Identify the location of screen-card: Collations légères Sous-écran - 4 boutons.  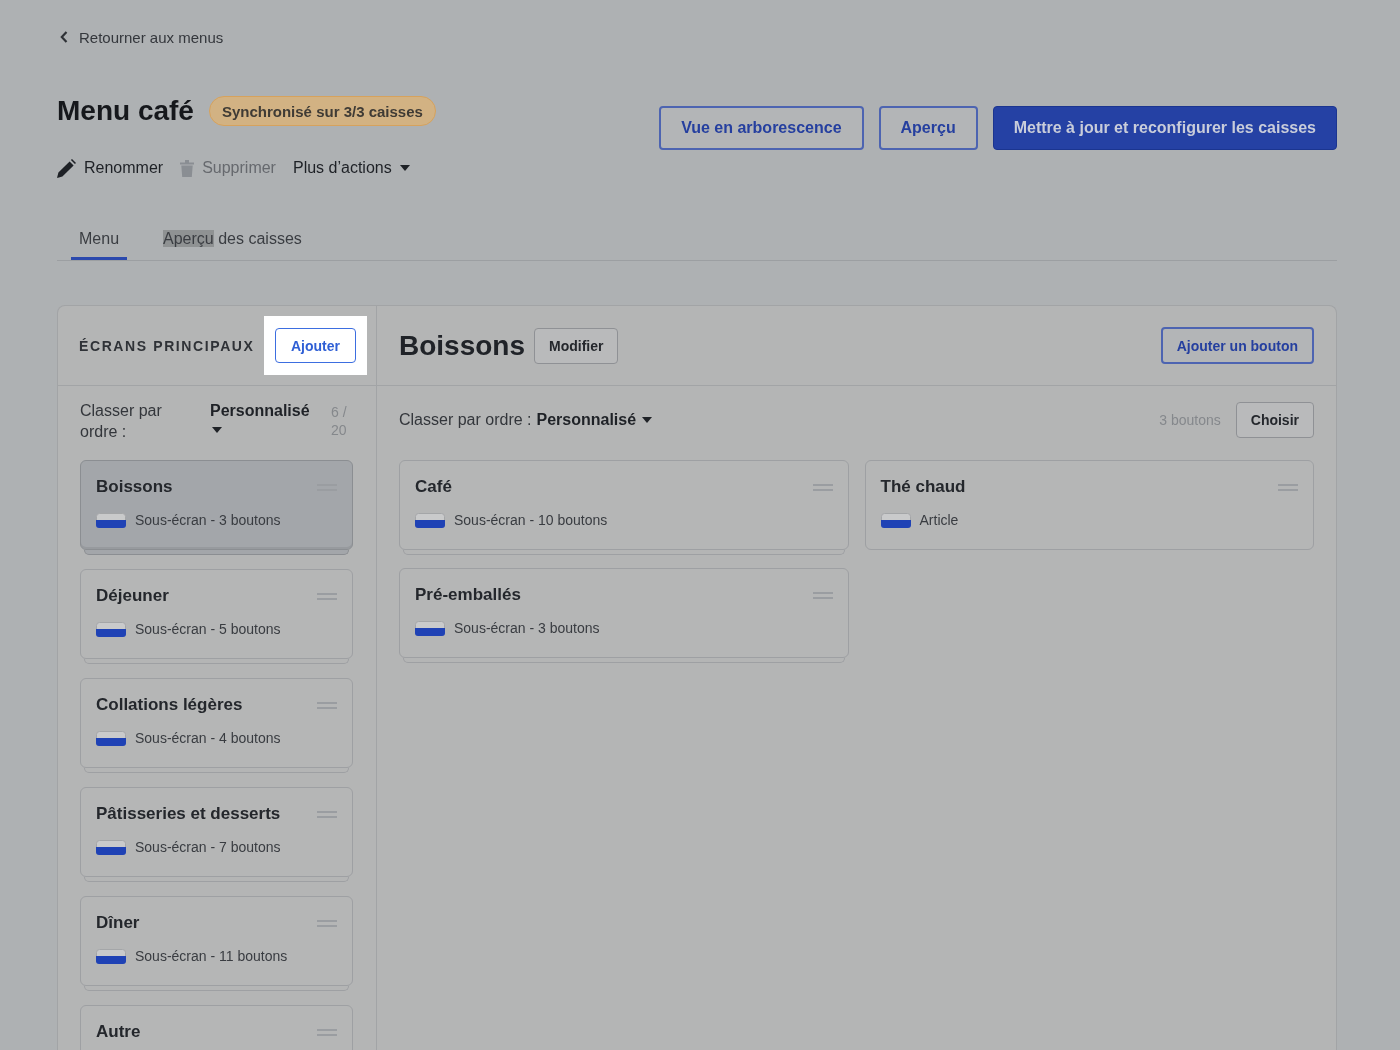
(216, 723).